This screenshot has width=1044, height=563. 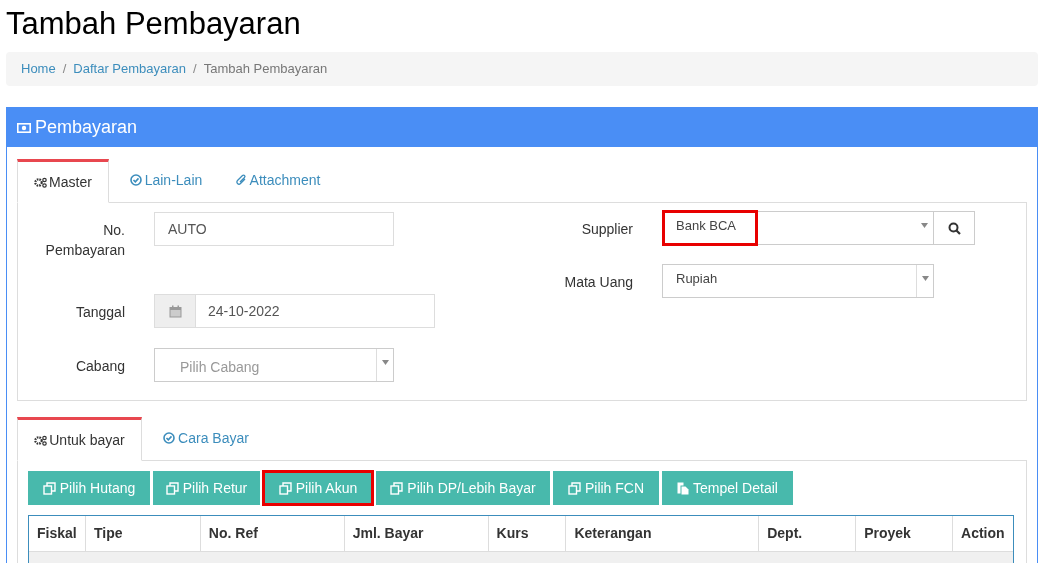 What do you see at coordinates (274, 229) in the screenshot?
I see `text-field: AUTO` at bounding box center [274, 229].